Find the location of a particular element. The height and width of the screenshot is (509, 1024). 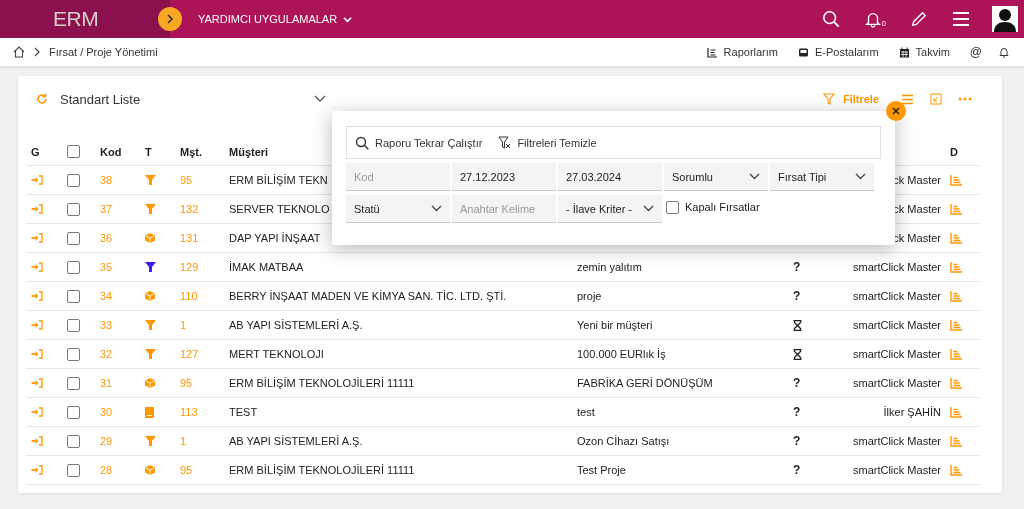

chevron-icon is located at coordinates (37, 52).